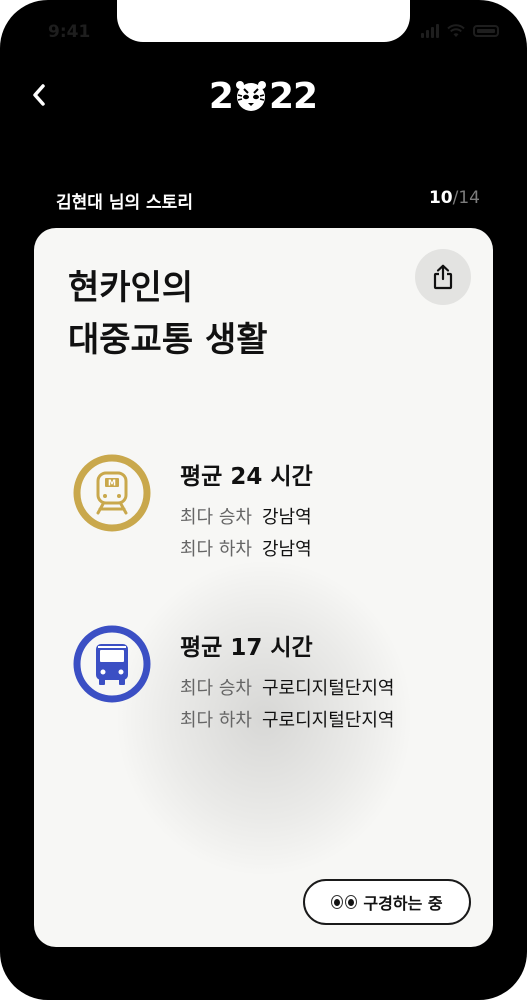  I want to click on bus-icon, so click(112, 664).